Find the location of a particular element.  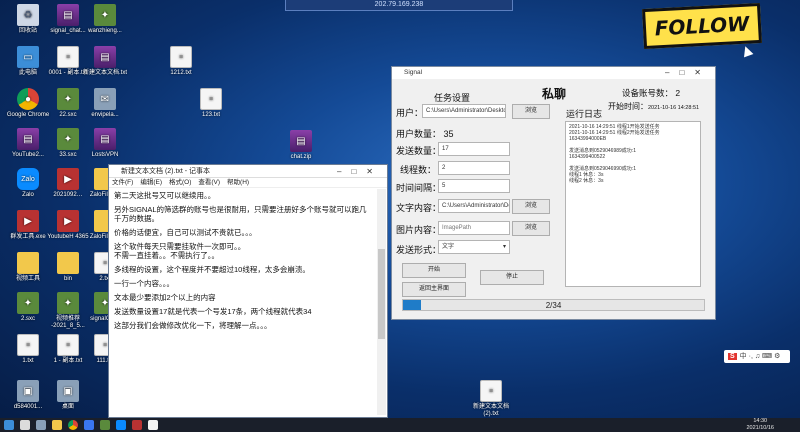

desktop-icon: ▤ LostsVPN is located at coordinates (105, 143).